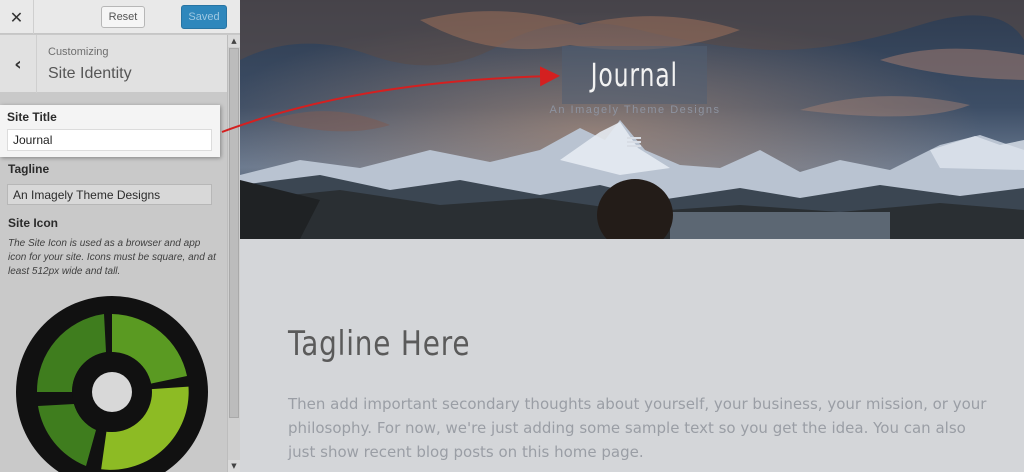 The height and width of the screenshot is (472, 1024). I want to click on customizing-label: Customizing, so click(78, 52).